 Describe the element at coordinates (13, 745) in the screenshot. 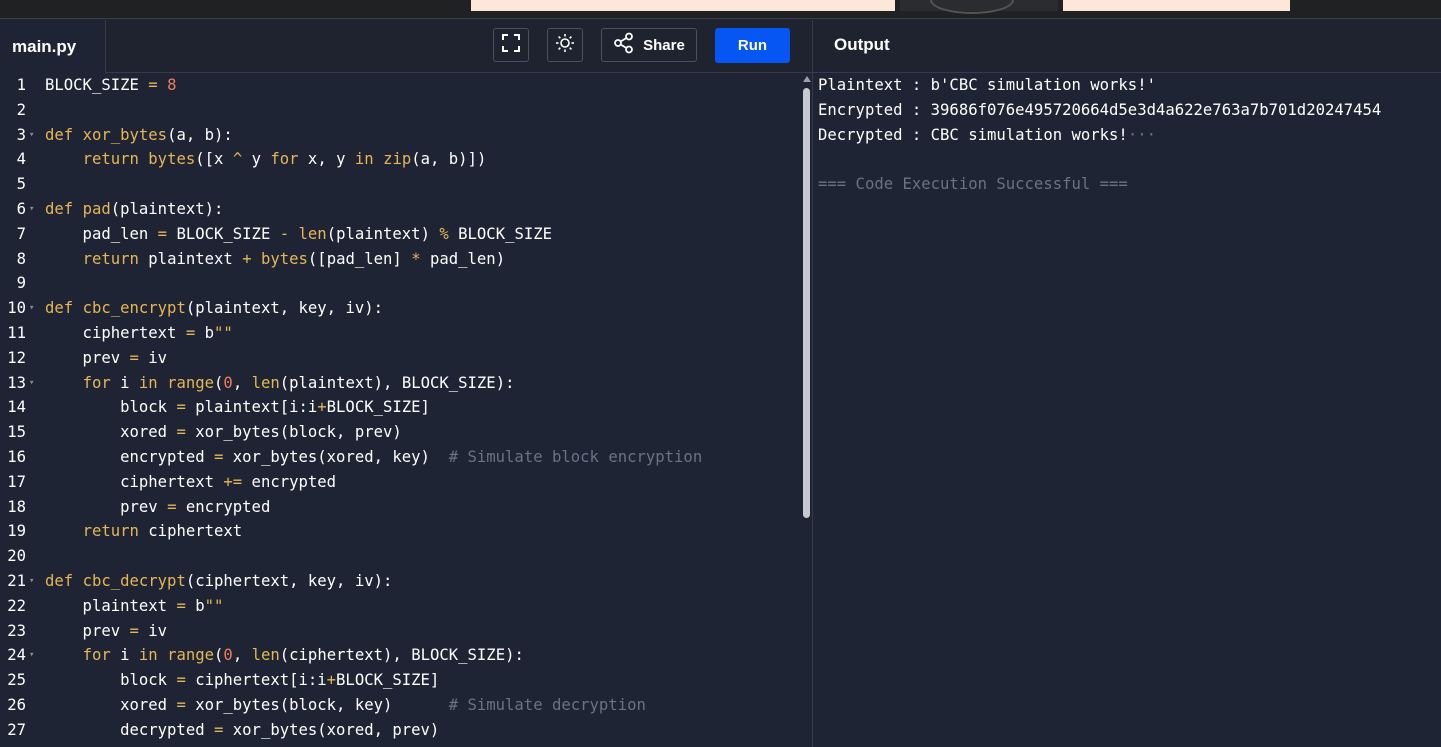

I see `line-number: 28` at that location.